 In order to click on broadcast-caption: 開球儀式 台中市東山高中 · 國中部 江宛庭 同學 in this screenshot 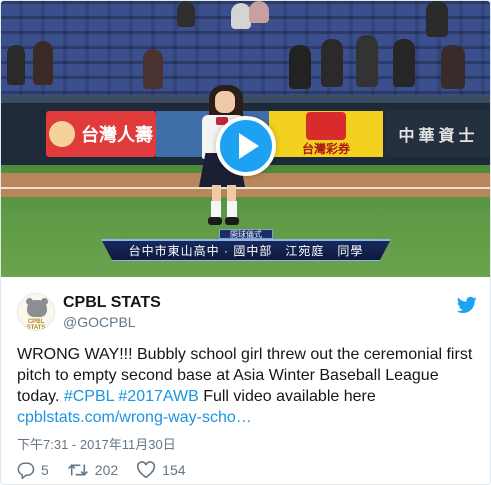, I will do `click(246, 246)`.